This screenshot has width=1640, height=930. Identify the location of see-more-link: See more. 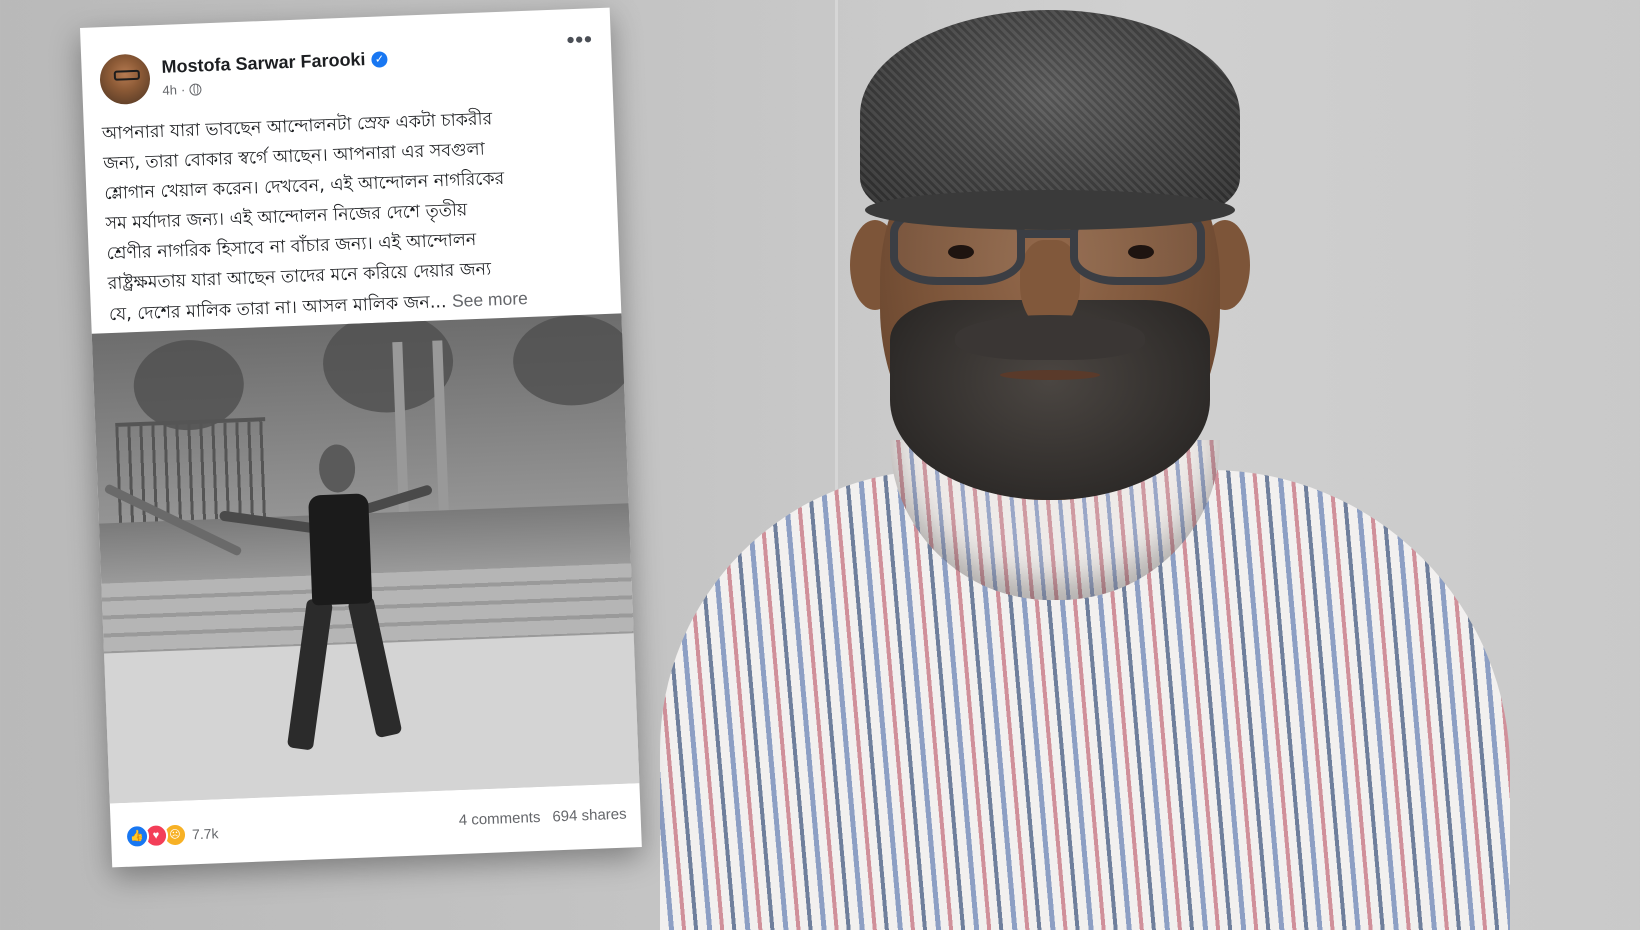
(490, 299).